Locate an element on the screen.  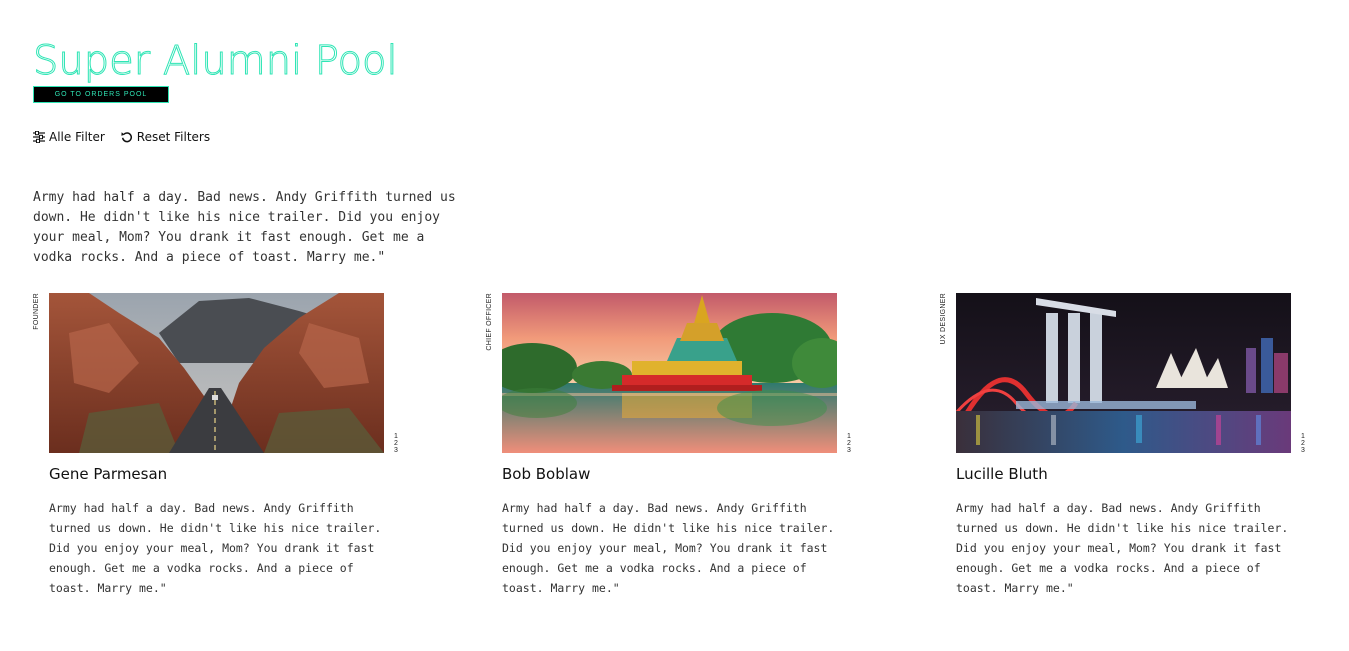
alumni-photo-pagoda-lake is located at coordinates (669, 373).